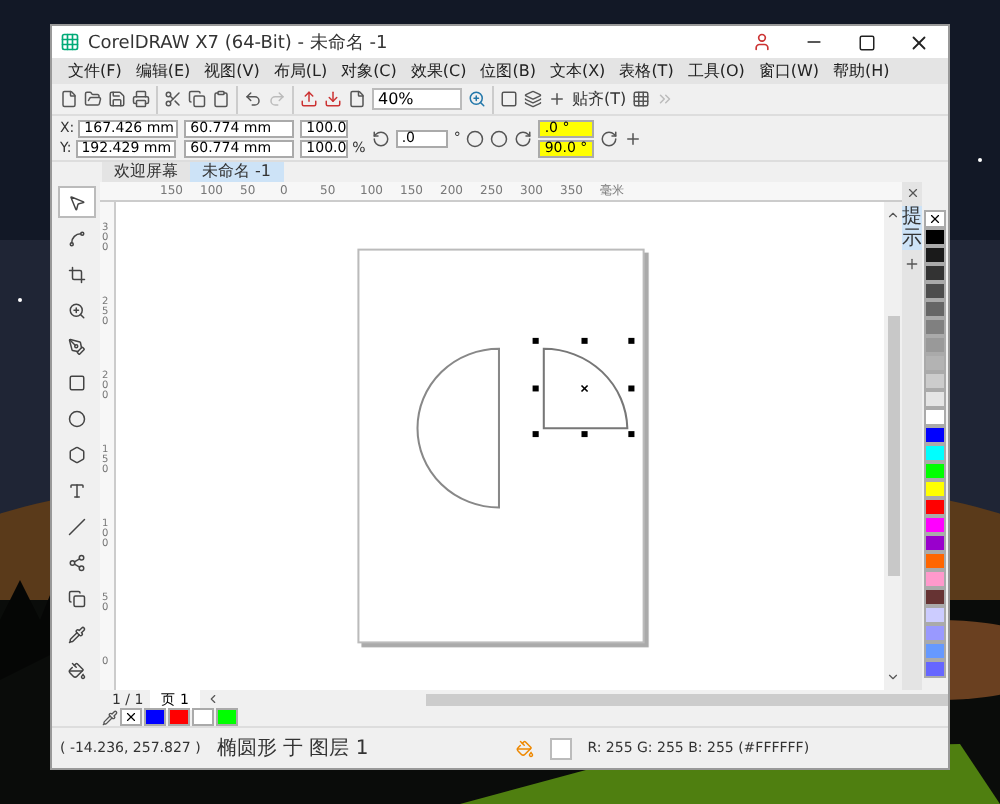 The image size is (1000, 804). Describe the element at coordinates (861, 71) in the screenshot. I see `menu-item: 帮助(H)` at that location.